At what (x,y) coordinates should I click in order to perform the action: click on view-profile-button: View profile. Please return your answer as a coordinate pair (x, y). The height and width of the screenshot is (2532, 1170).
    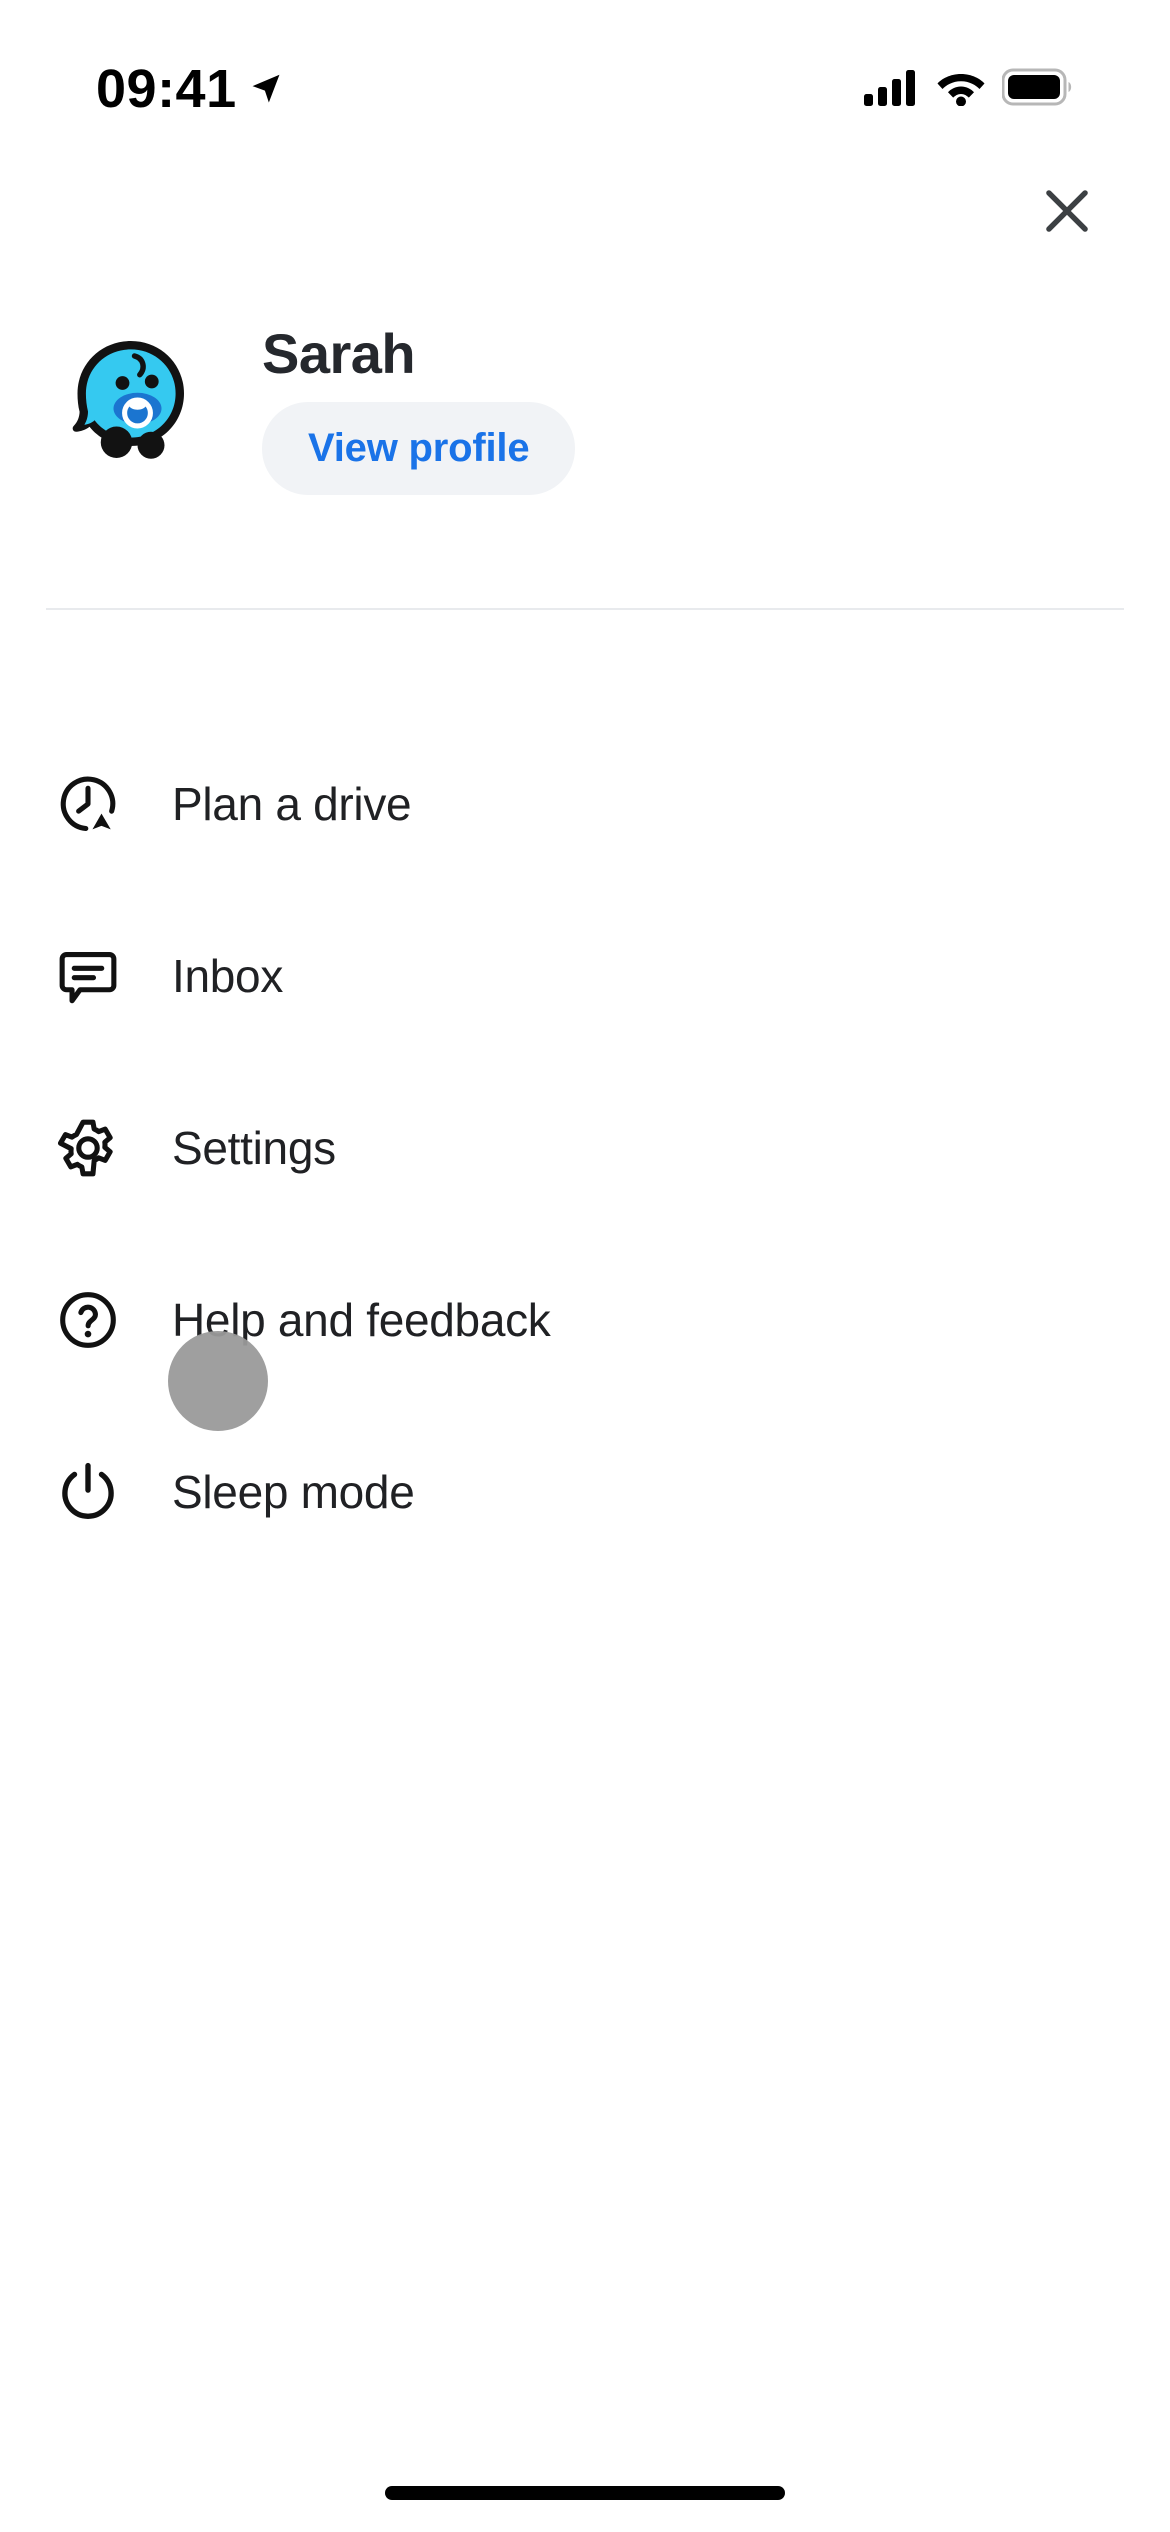
    Looking at the image, I should click on (419, 448).